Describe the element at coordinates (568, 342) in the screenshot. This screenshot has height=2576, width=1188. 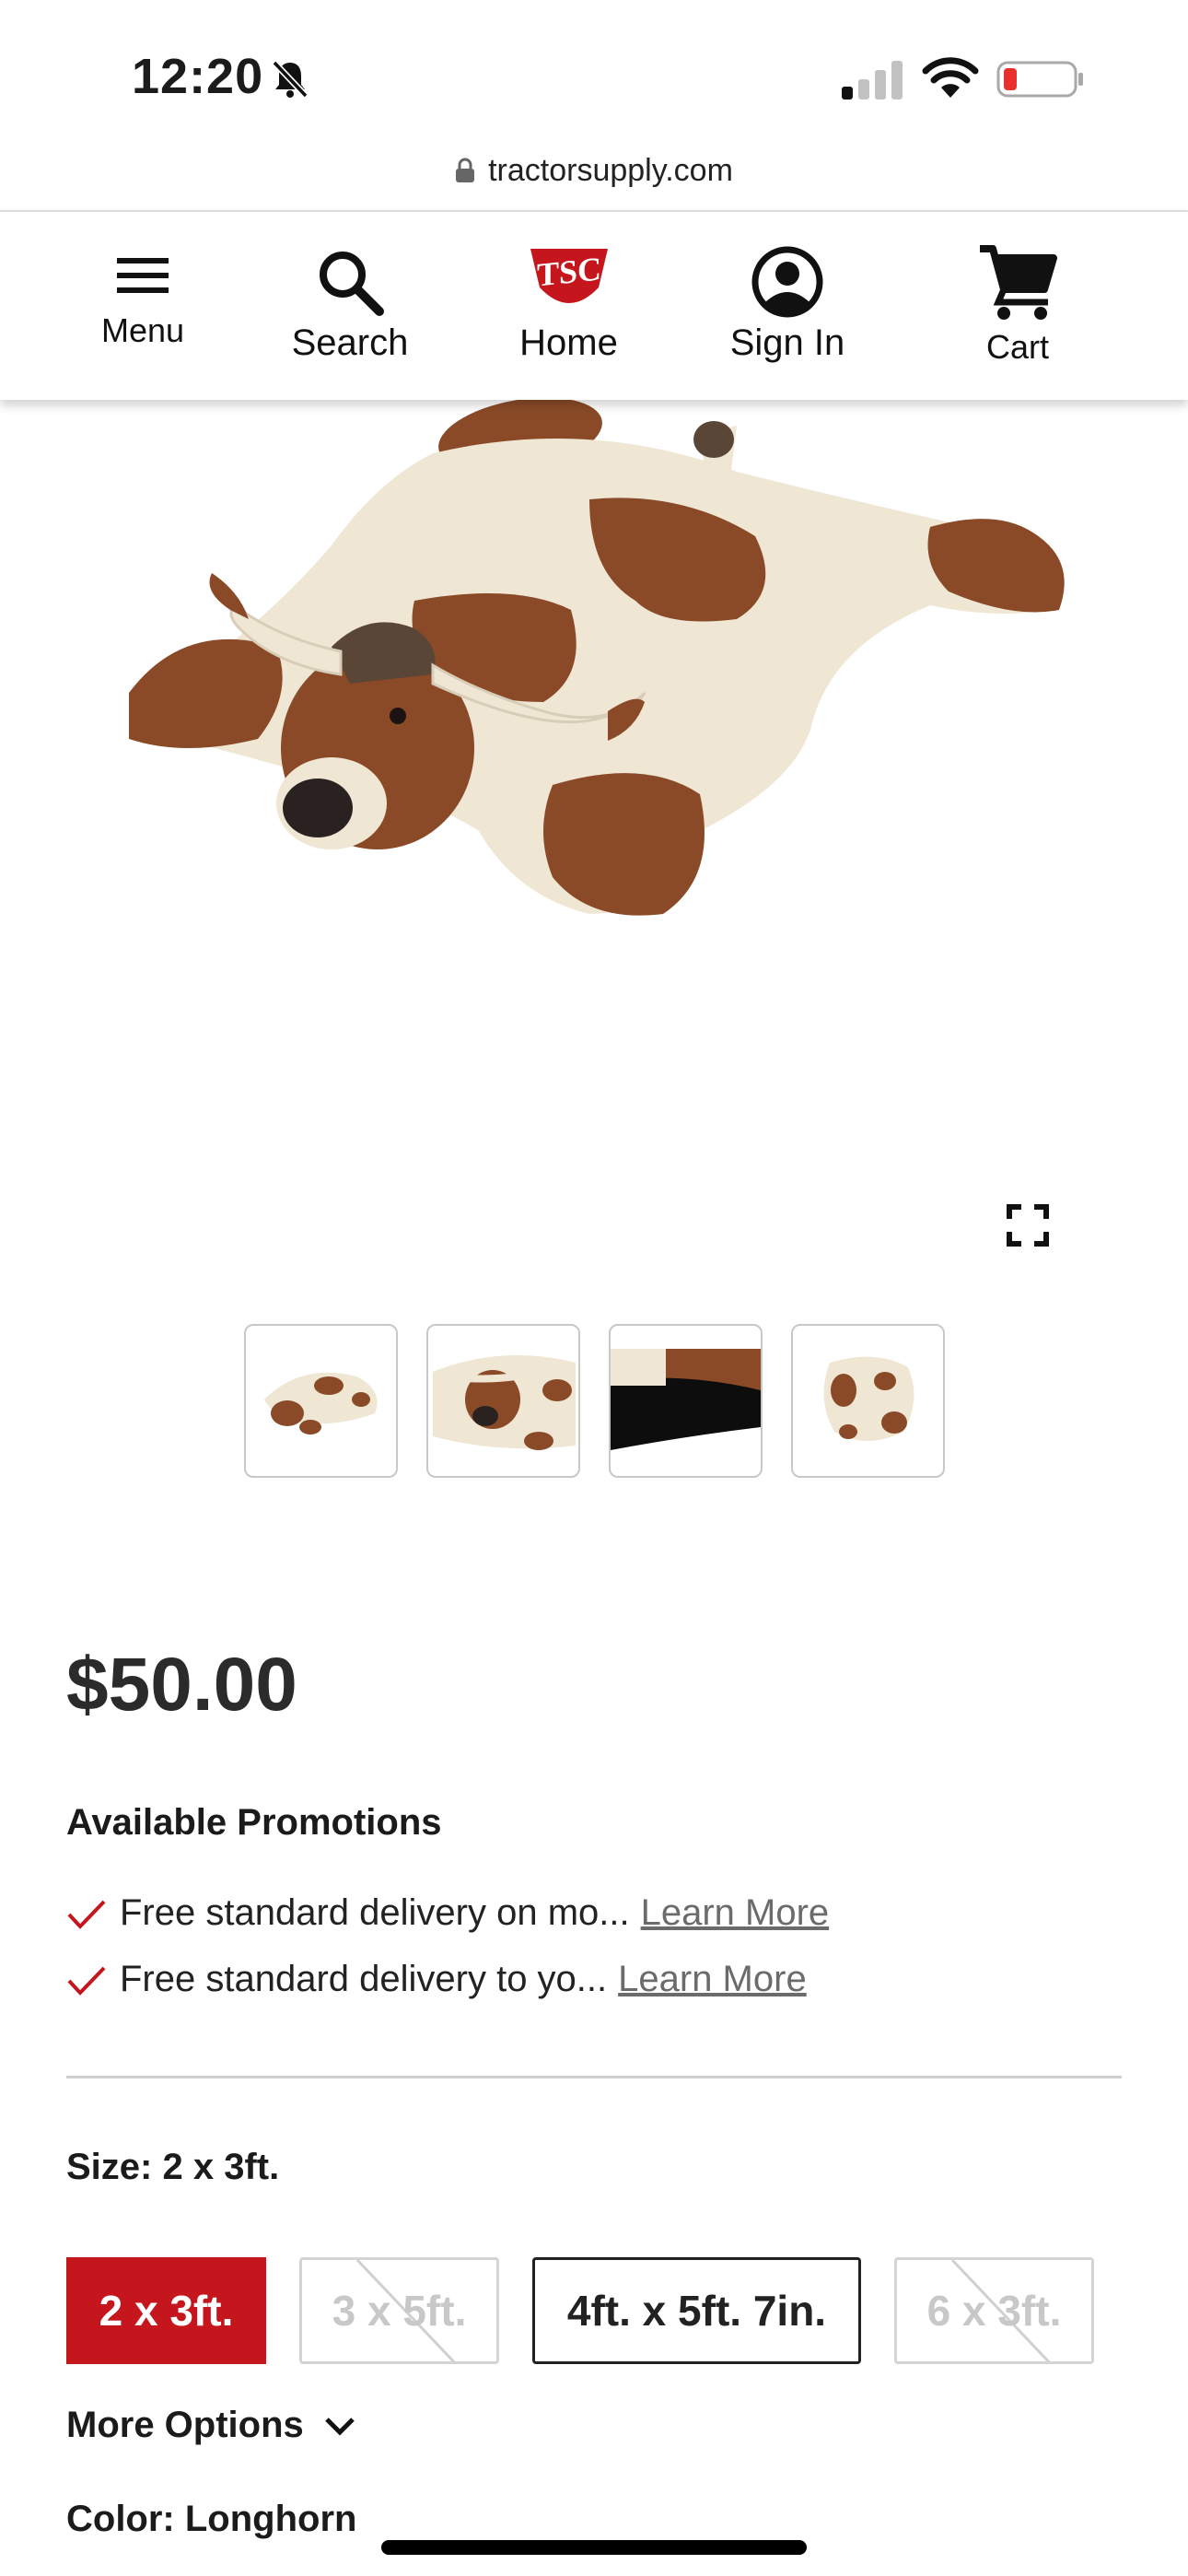
I see `home-label: Home` at that location.